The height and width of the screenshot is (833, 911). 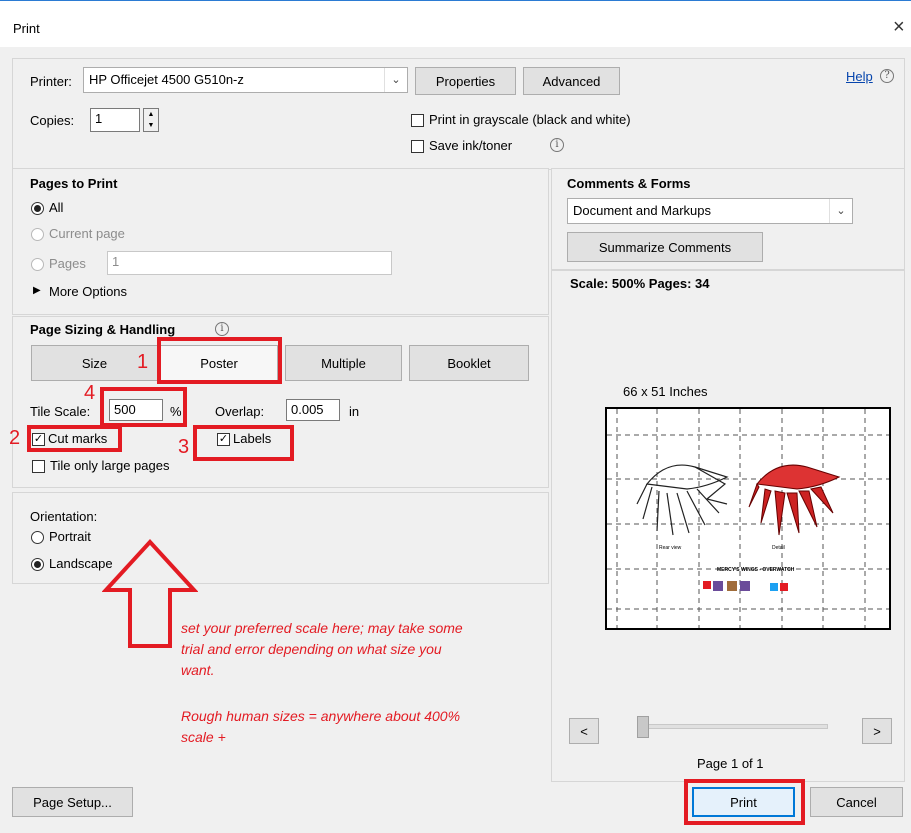 I want to click on annotation-number-2: 2, so click(x=15, y=438).